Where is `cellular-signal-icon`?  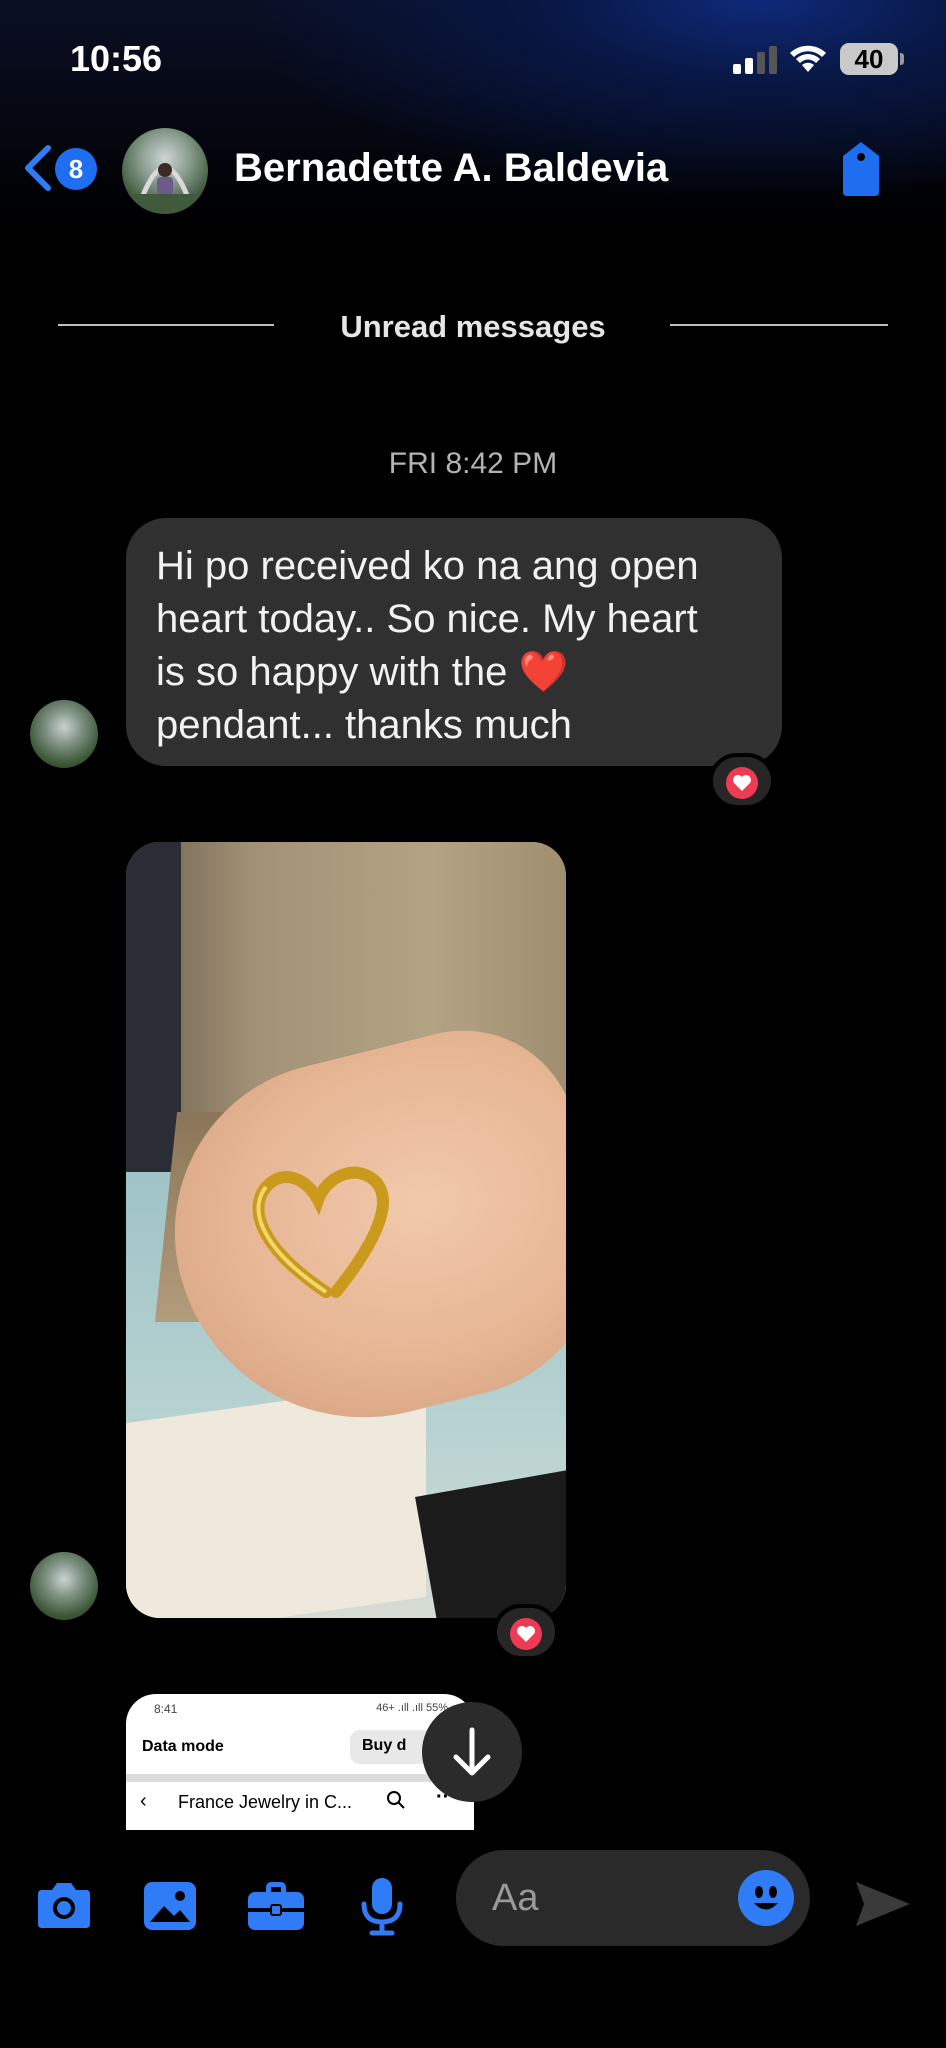
cellular-signal-icon is located at coordinates (755, 59).